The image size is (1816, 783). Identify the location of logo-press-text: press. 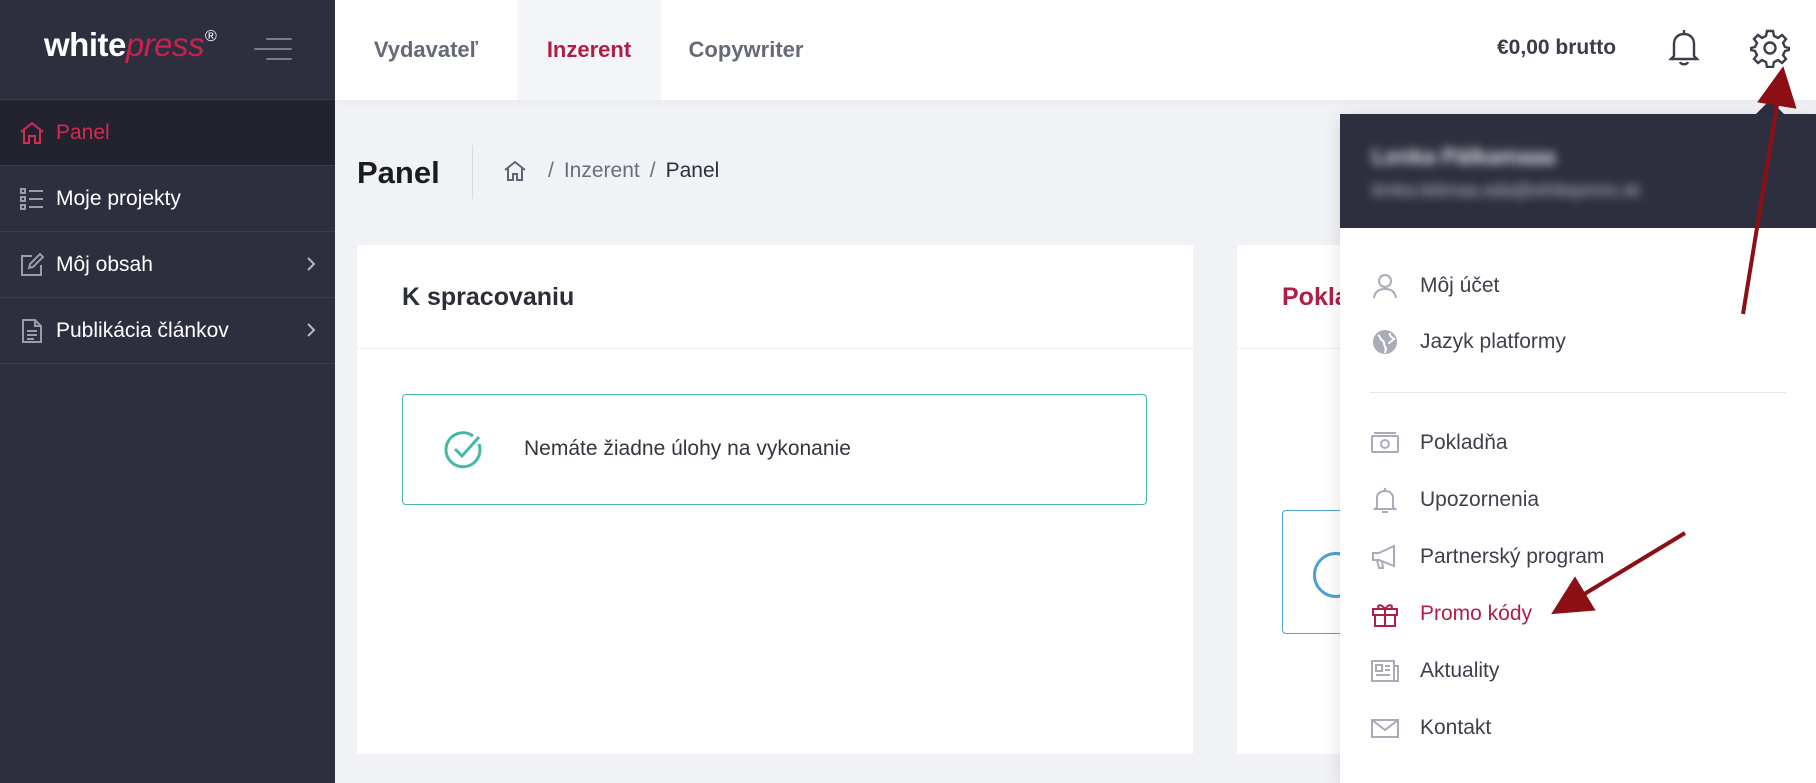
(165, 44).